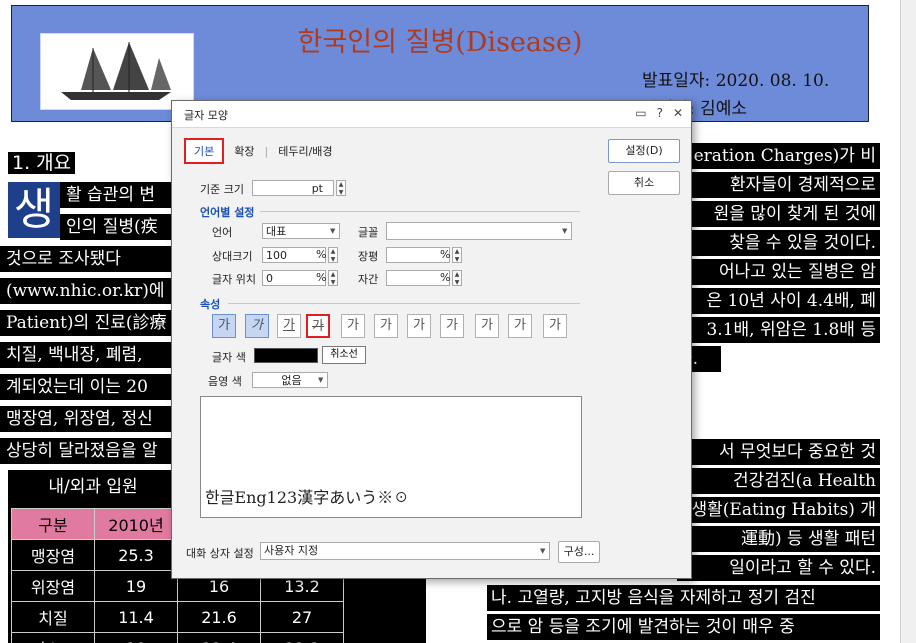  What do you see at coordinates (224, 326) in the screenshot?
I see `bold-button: 가` at bounding box center [224, 326].